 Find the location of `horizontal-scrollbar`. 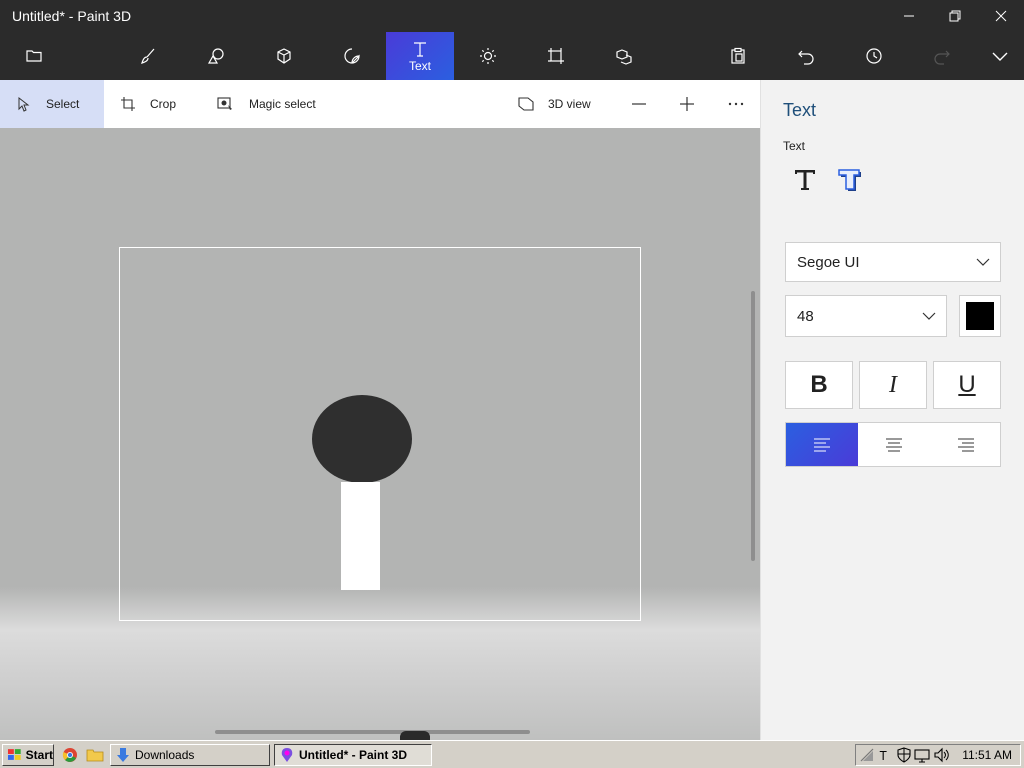

horizontal-scrollbar is located at coordinates (372, 732).